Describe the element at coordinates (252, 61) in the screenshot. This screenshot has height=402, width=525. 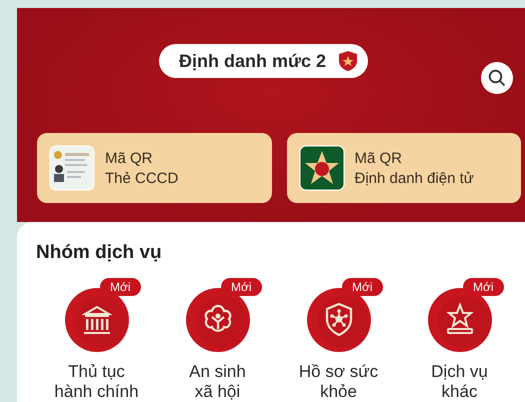
I see `identity-level-text: Định danh mức 2` at that location.